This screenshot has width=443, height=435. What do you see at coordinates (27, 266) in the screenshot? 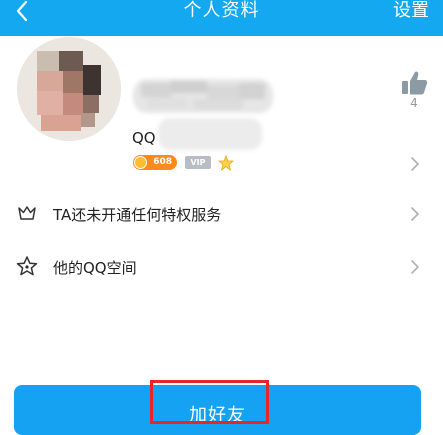
I see `star-icon` at bounding box center [27, 266].